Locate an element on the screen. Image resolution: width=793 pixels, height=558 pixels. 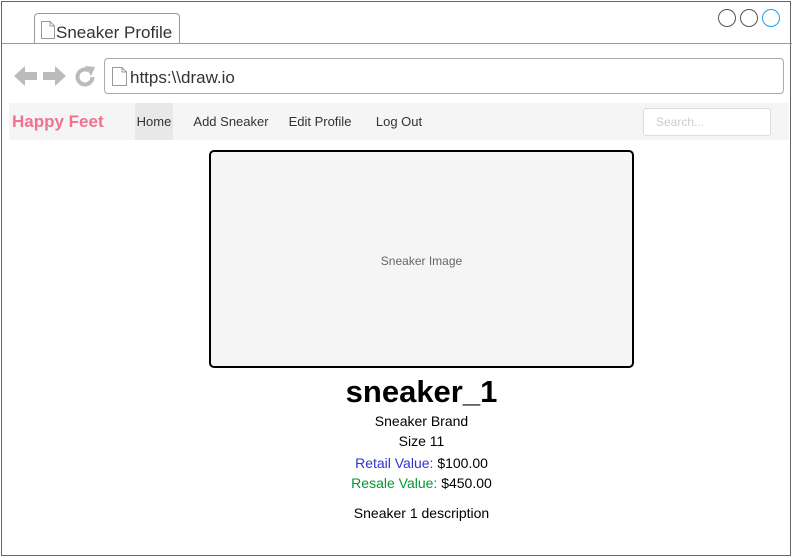
retail-value-label: Retail Value: is located at coordinates (394, 463).